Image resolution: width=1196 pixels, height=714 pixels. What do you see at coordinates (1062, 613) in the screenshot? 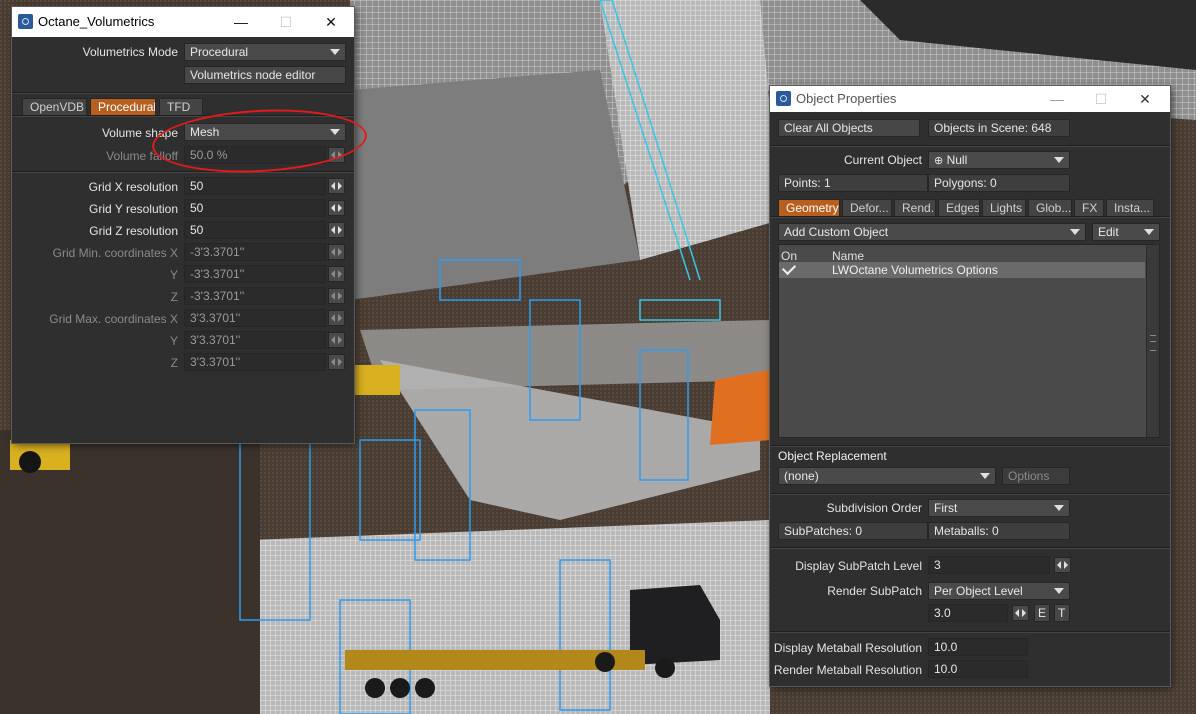
I see `texture-t-button: T` at bounding box center [1062, 613].